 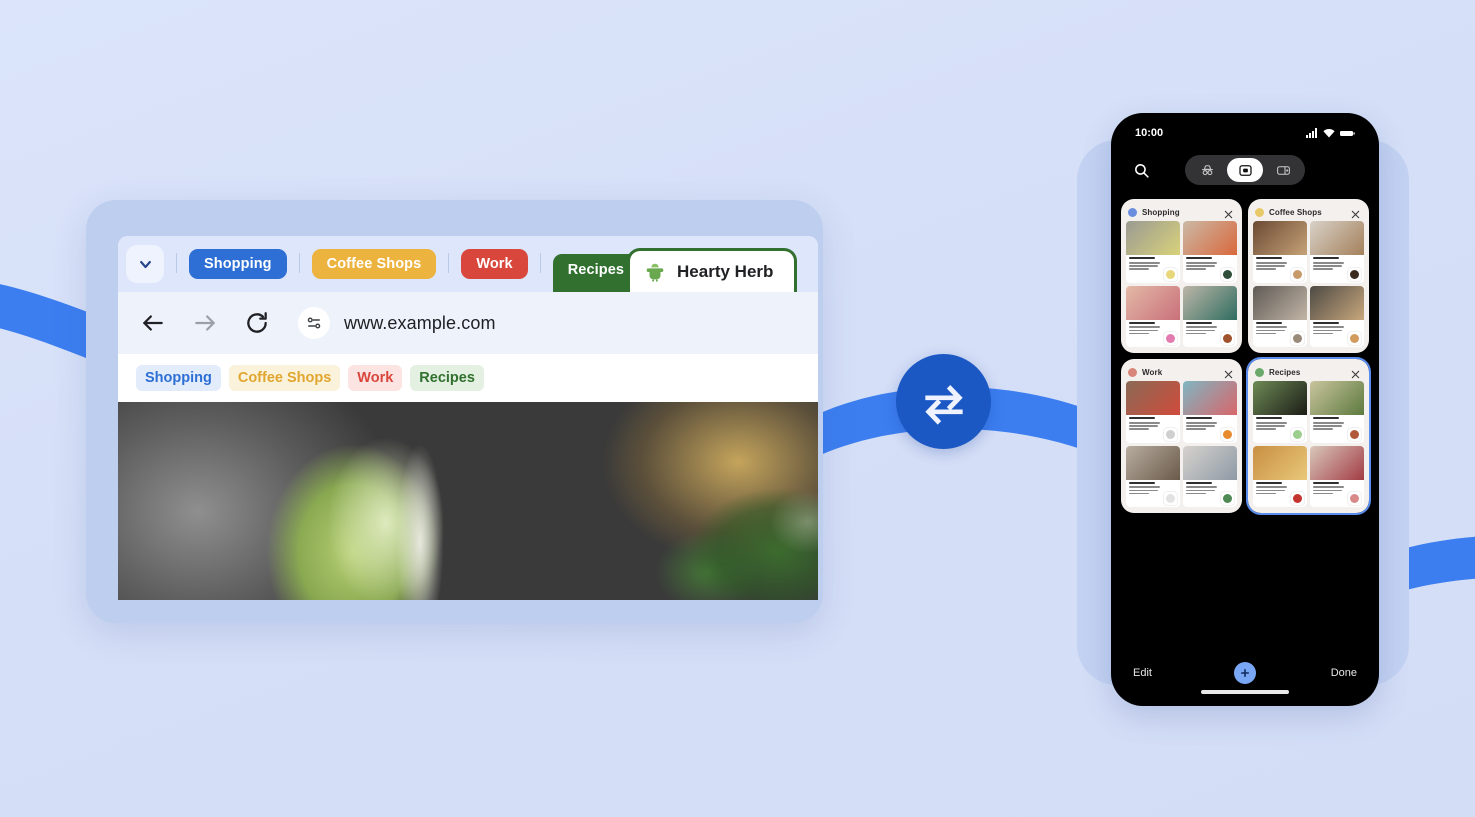 What do you see at coordinates (153, 323) in the screenshot?
I see `back-arrow-icon` at bounding box center [153, 323].